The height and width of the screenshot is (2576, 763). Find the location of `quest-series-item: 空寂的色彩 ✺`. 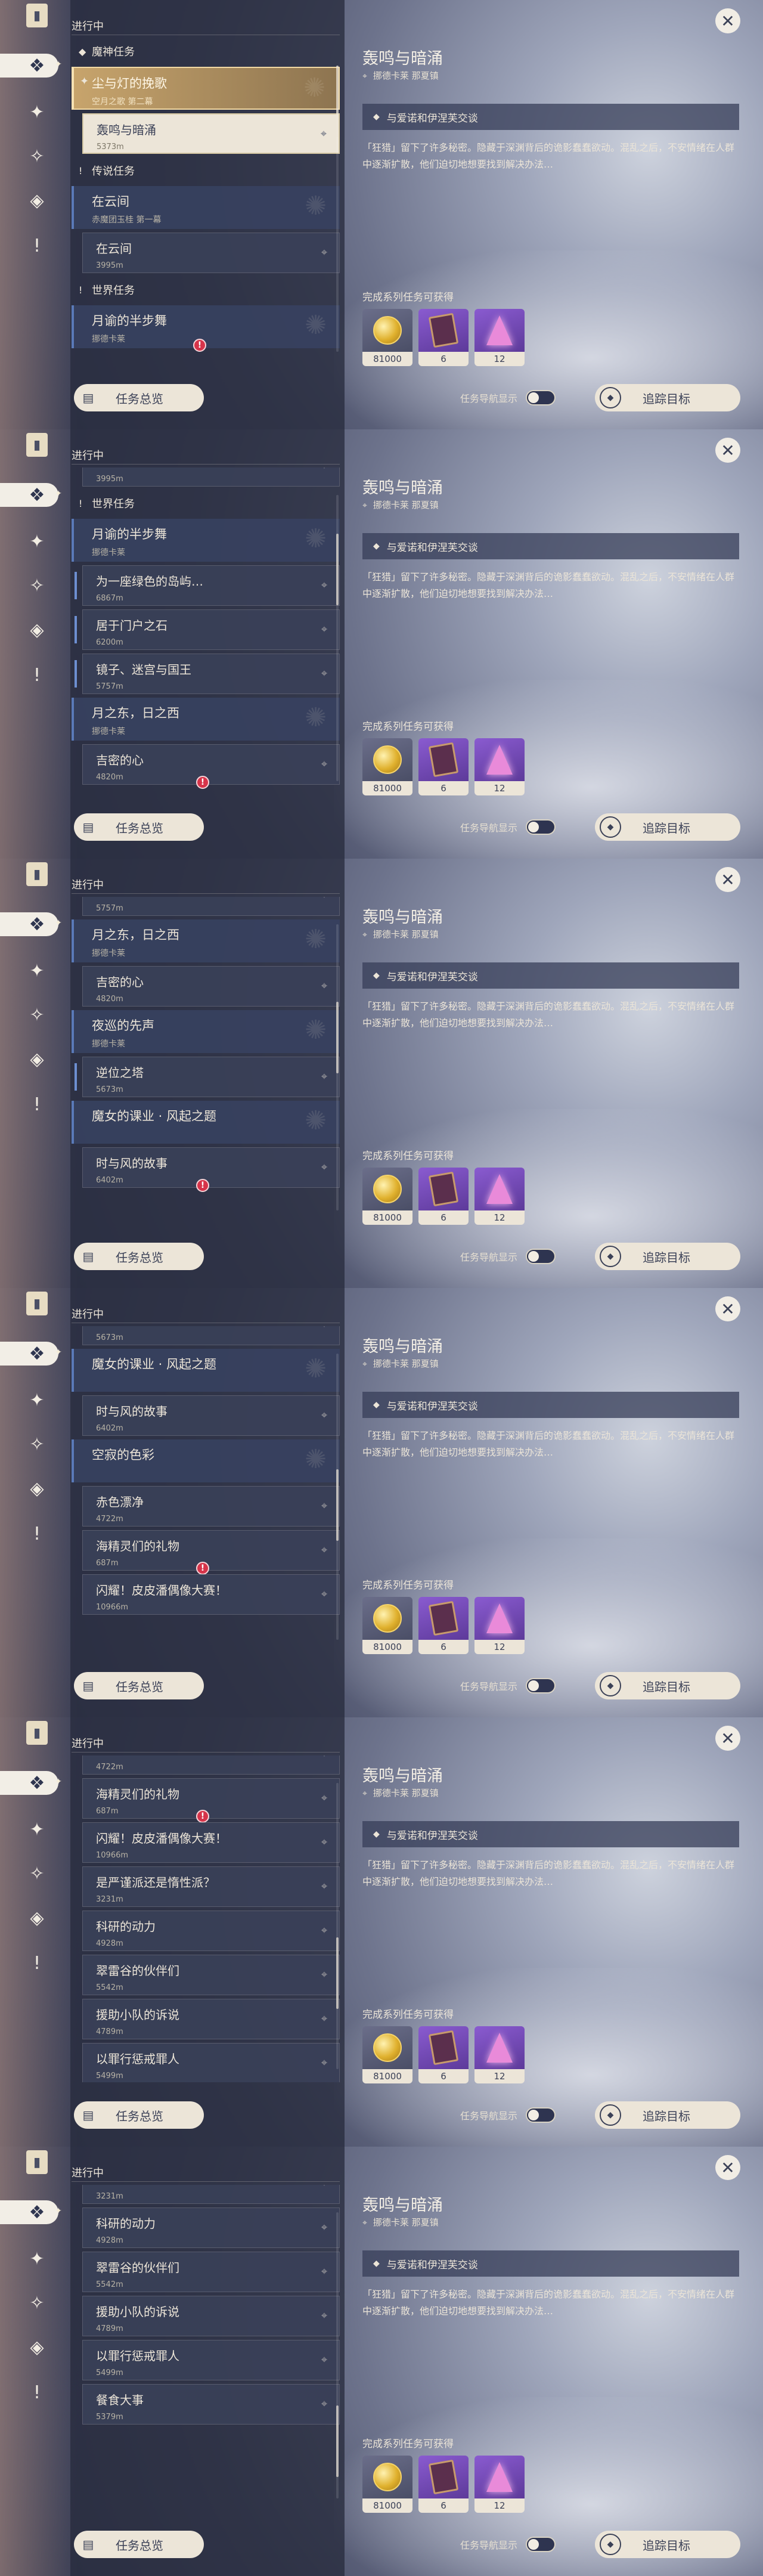

quest-series-item: 空寂的色彩 ✺ is located at coordinates (206, 1460).